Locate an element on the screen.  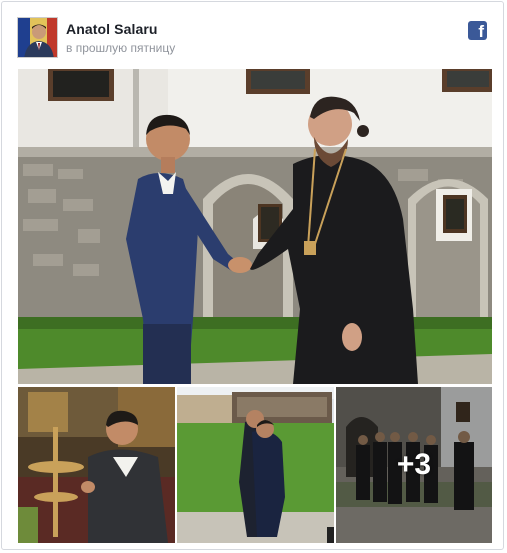
author-name: Anatol Salaru is located at coordinates (112, 29).